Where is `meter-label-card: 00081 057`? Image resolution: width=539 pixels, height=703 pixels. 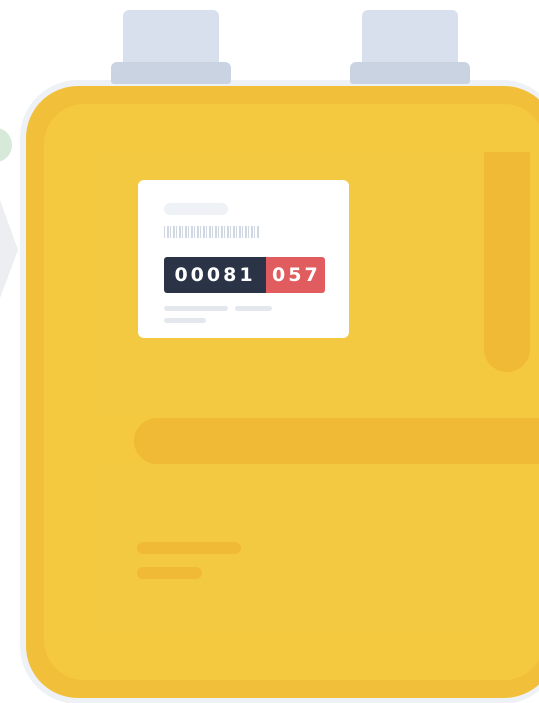 meter-label-card: 00081 057 is located at coordinates (243, 259).